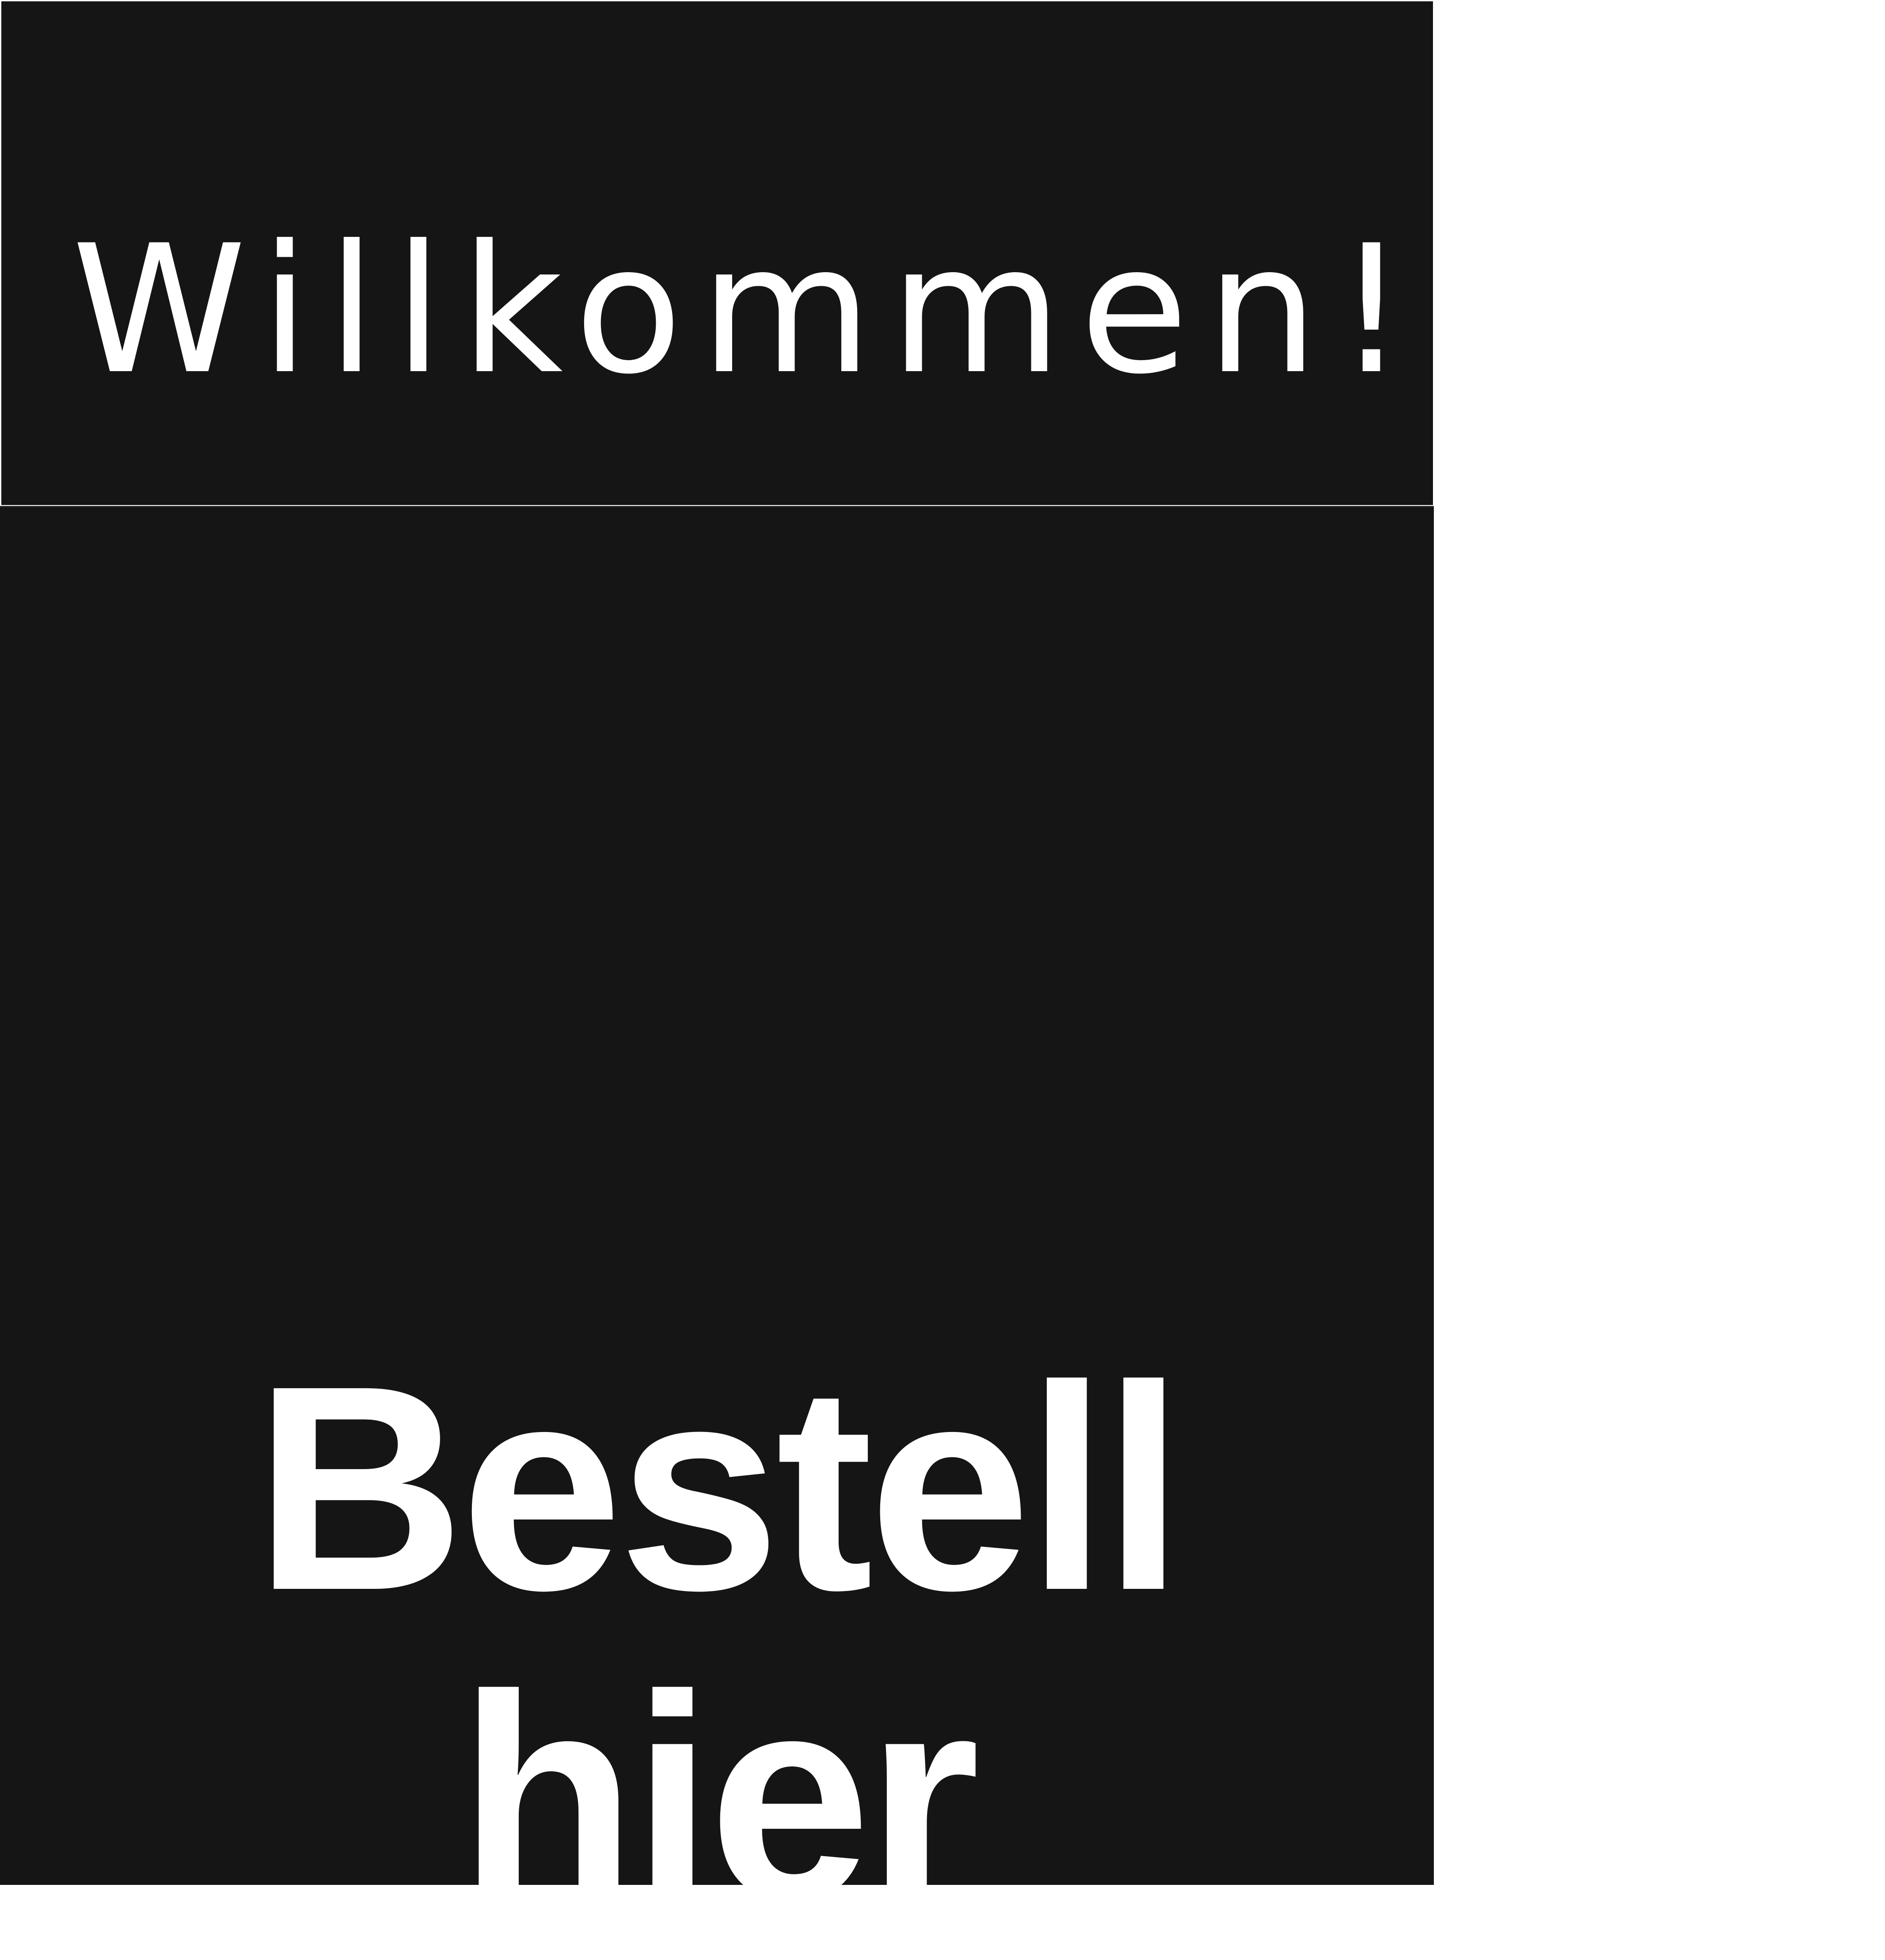 The height and width of the screenshot is (1960, 1885). Describe the element at coordinates (748, 310) in the screenshot. I see `welcome-title: Willkommen!` at that location.